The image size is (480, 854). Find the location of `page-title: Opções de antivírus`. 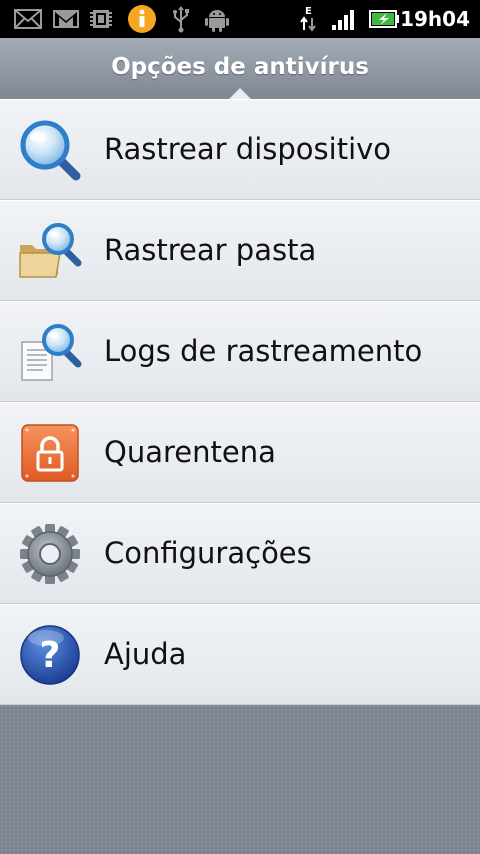

page-title: Opções de antivírus is located at coordinates (240, 67).